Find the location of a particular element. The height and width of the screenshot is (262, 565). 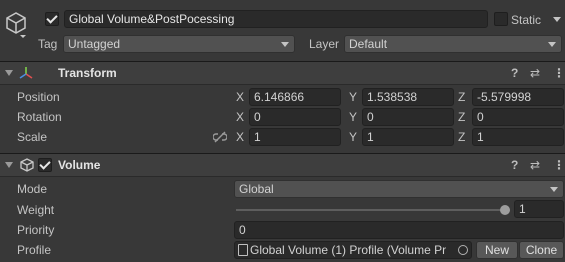

scale-x-label: X is located at coordinates (240, 137).